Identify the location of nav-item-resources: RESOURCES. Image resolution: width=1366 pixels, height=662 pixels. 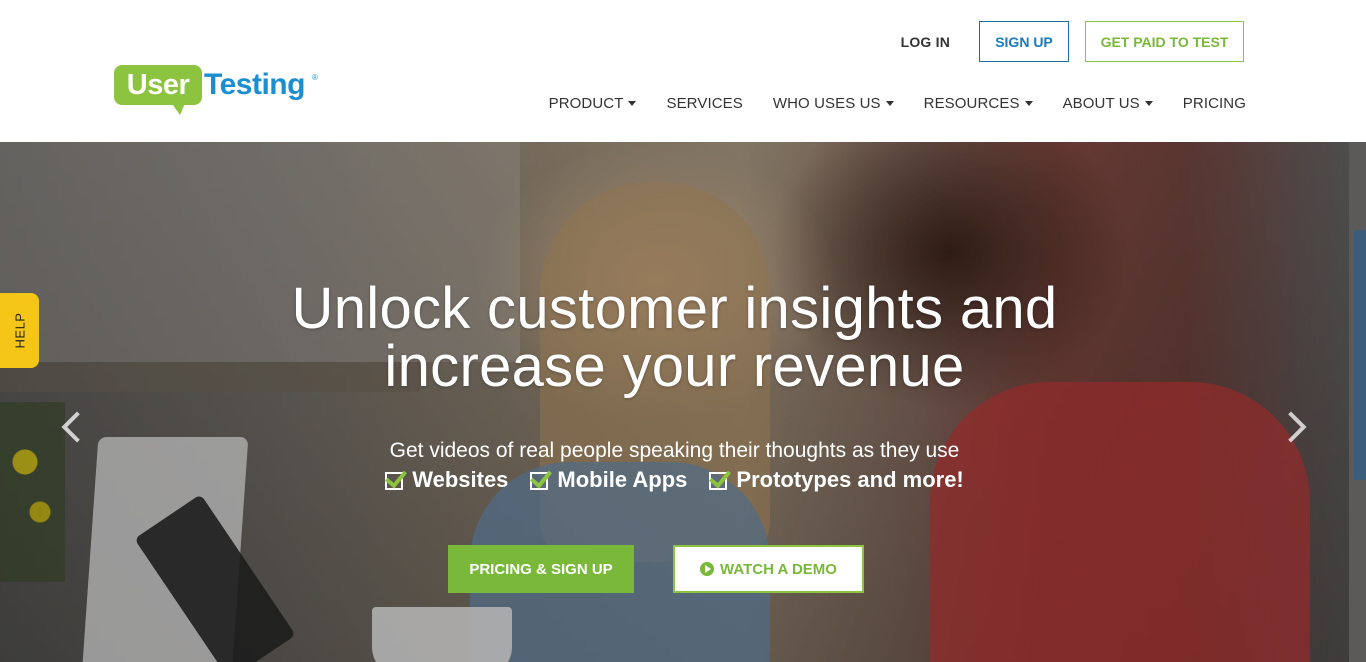
(978, 103).